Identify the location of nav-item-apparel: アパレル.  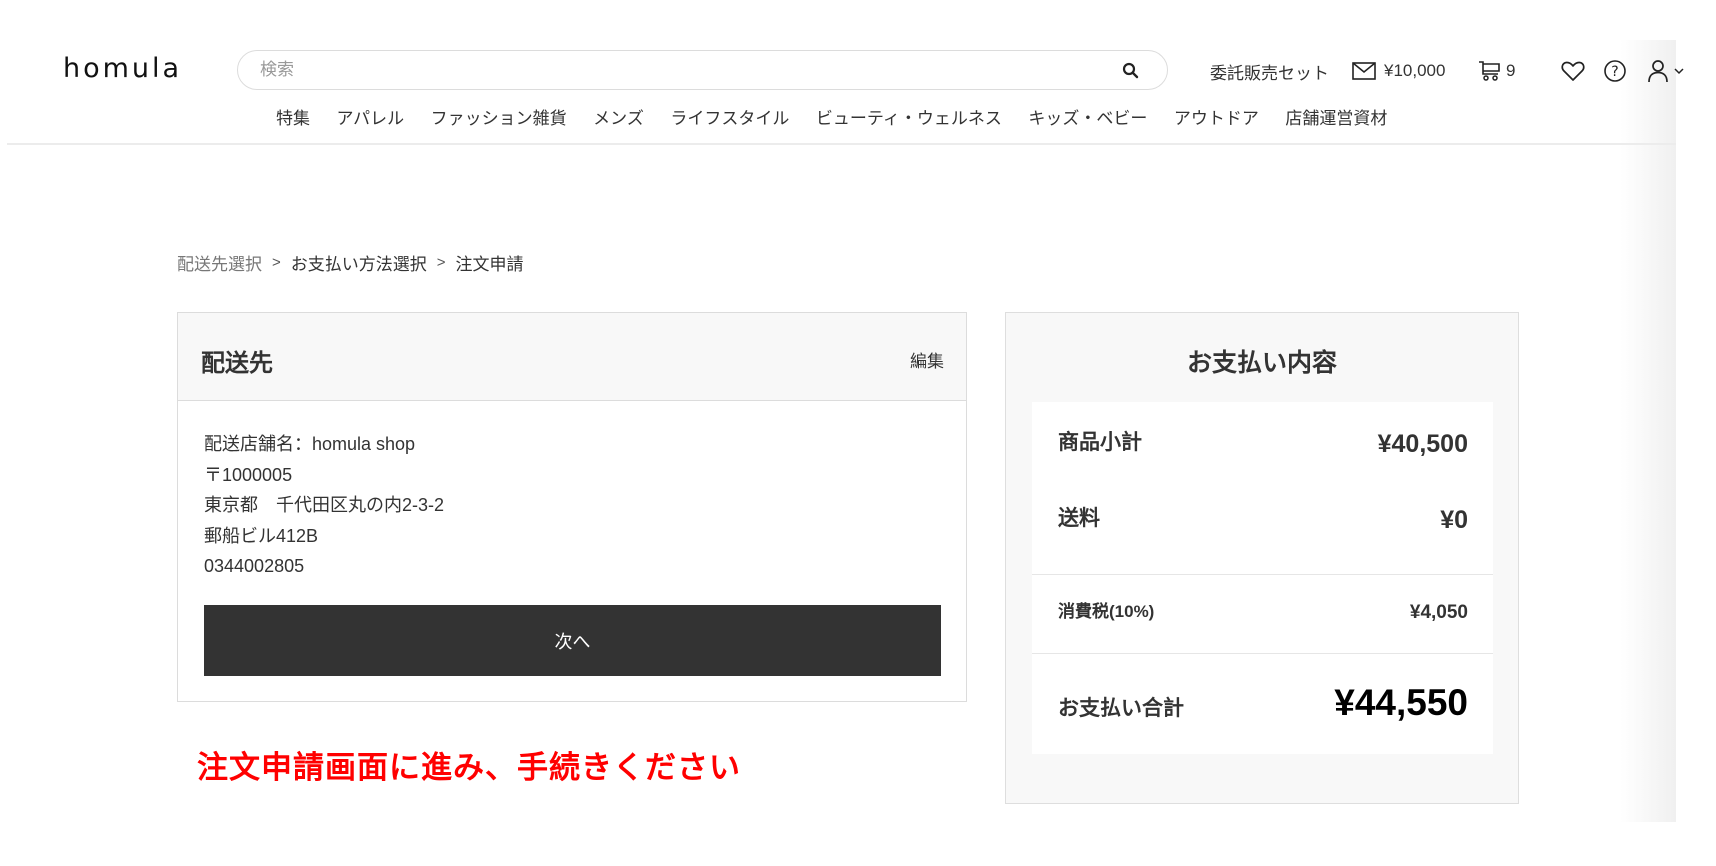
(371, 116).